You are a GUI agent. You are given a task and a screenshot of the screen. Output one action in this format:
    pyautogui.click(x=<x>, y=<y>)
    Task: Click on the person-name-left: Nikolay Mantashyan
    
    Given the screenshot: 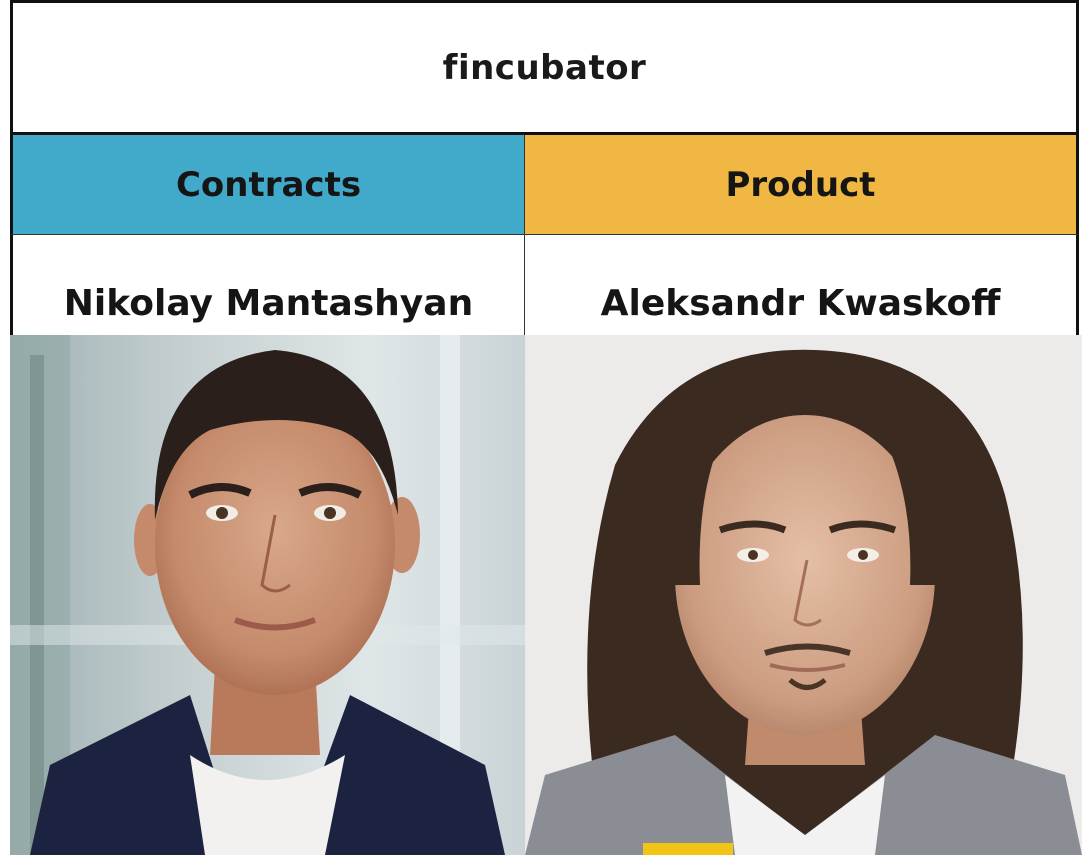 What is the action you would take?
    pyautogui.click(x=268, y=303)
    